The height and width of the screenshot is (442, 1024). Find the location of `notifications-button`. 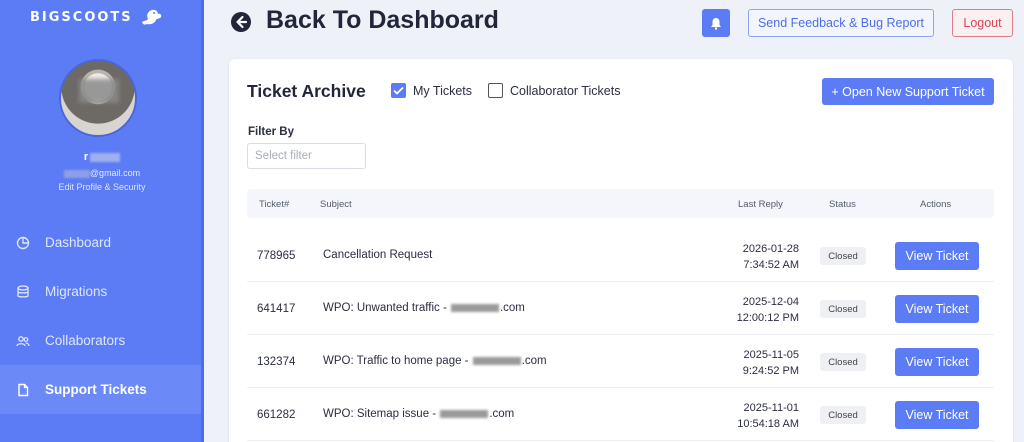

notifications-button is located at coordinates (716, 23).